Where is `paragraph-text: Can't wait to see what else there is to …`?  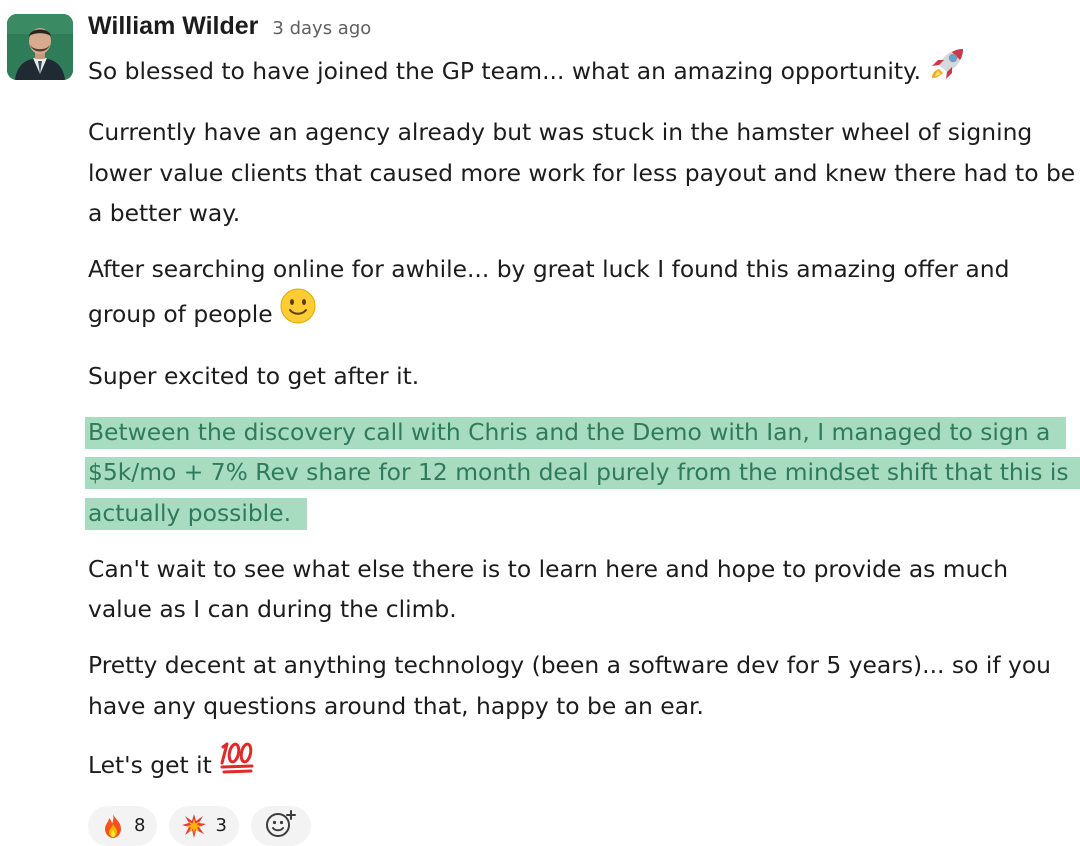
paragraph-text: Can't wait to see what else there is to … is located at coordinates (548, 589).